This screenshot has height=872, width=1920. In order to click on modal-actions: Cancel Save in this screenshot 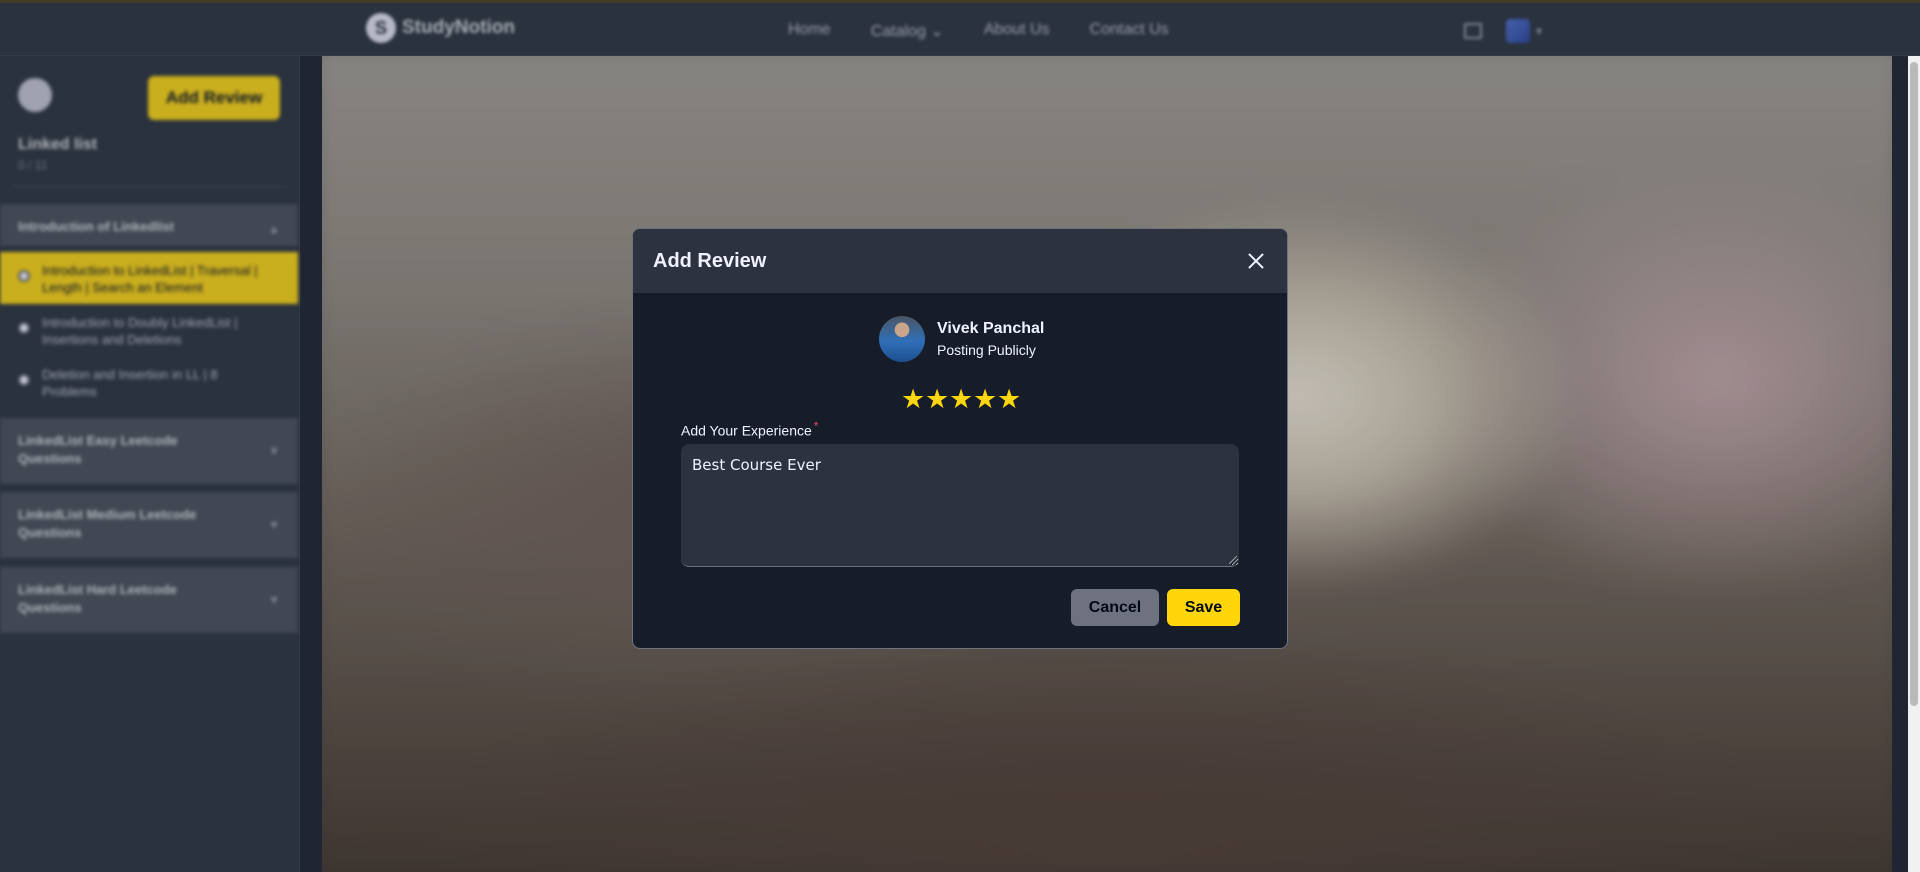, I will do `click(1155, 607)`.